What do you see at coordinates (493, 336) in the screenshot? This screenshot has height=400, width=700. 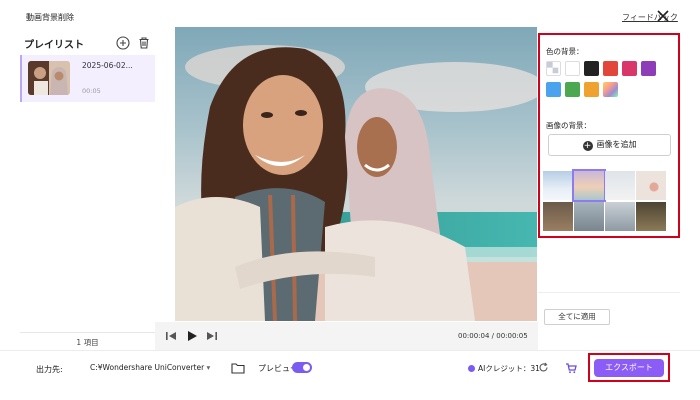 I see `playback-time: 00:00:04 / 00:00:05` at bounding box center [493, 336].